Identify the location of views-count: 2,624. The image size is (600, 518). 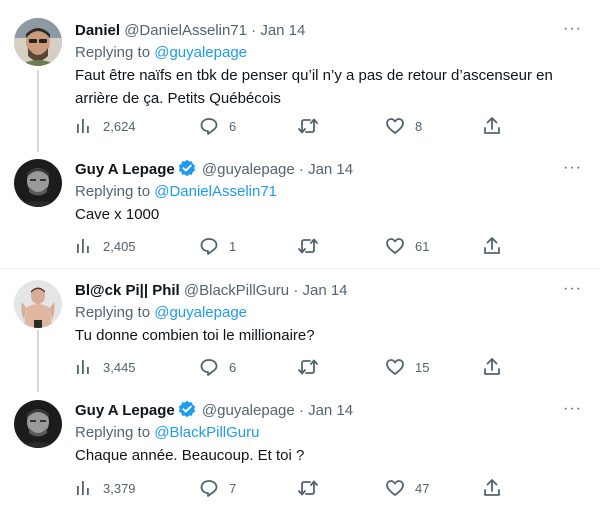
(119, 126).